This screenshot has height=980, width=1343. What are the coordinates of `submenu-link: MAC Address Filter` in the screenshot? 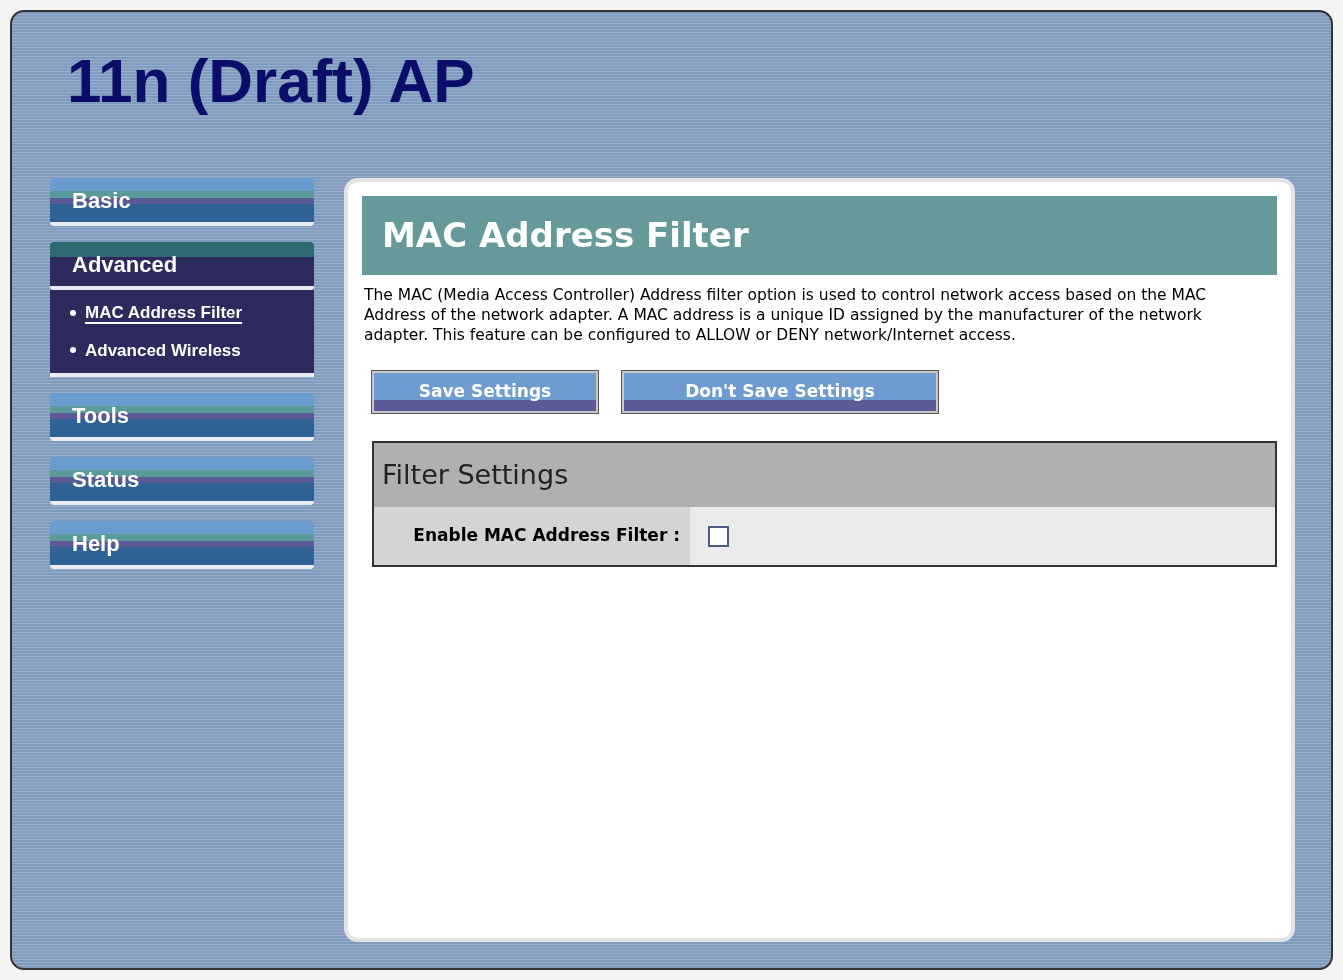 It's located at (164, 313).